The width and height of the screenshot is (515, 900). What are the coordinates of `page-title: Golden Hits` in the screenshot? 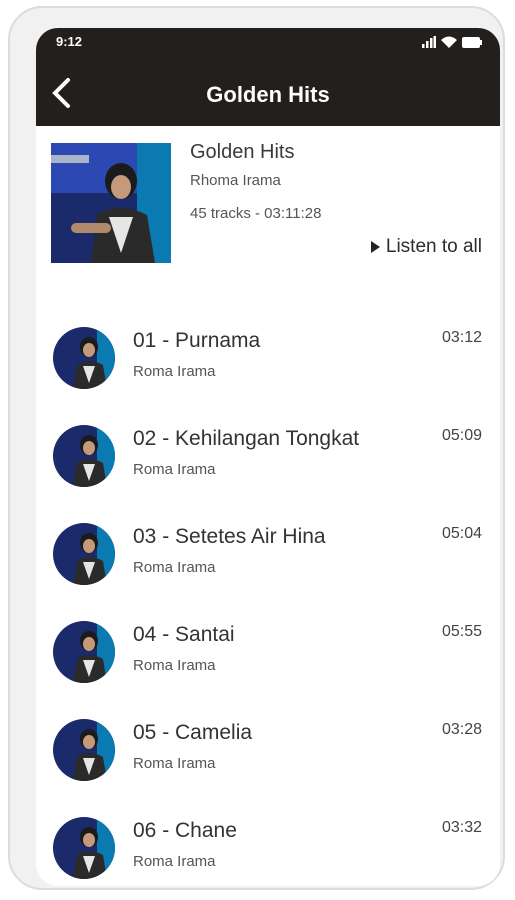 It's located at (268, 94).